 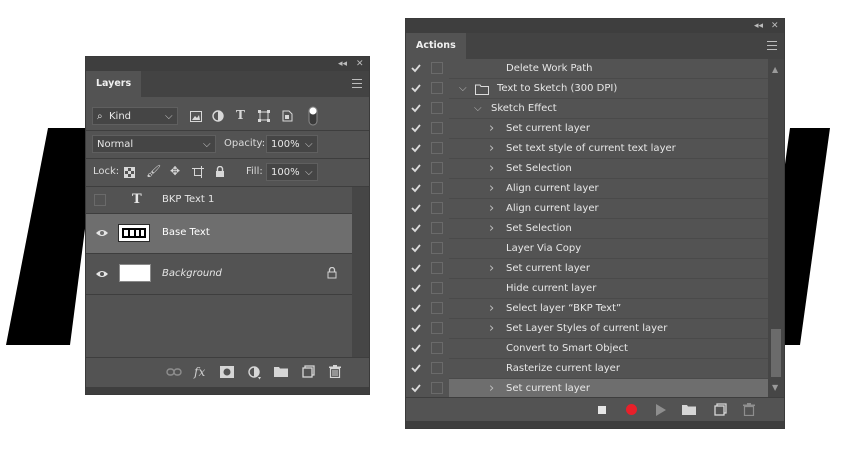 What do you see at coordinates (292, 172) in the screenshot?
I see `fill-field: 100% ⌵` at bounding box center [292, 172].